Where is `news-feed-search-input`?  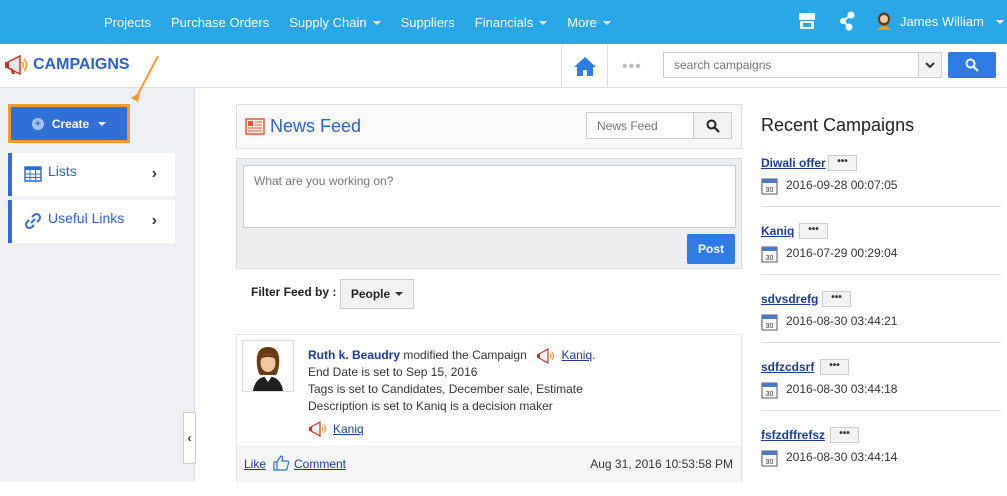
news-feed-search-input is located at coordinates (640, 125).